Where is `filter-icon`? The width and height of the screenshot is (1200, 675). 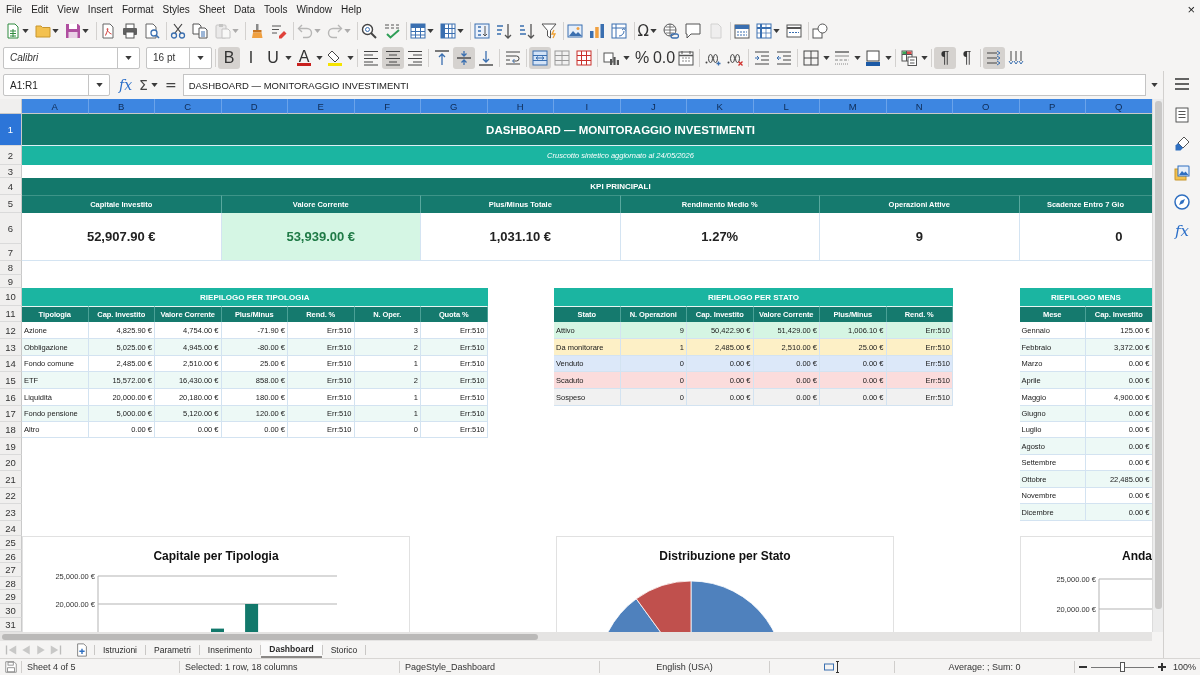 filter-icon is located at coordinates (548, 31).